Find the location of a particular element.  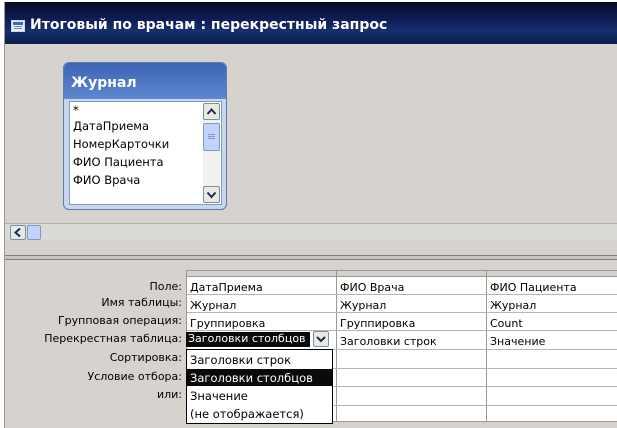

row-label-sort: Сортировка: is located at coordinates (145, 357).